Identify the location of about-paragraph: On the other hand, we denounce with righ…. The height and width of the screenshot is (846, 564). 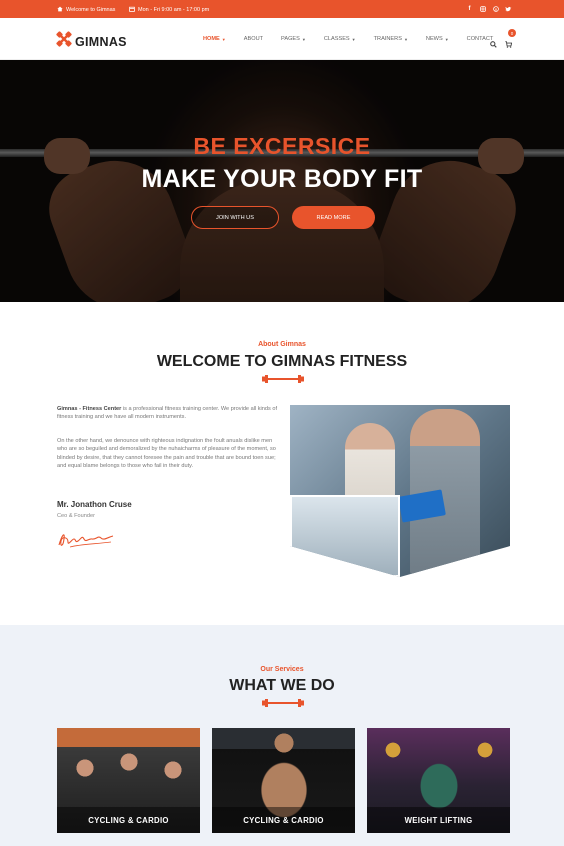
(166, 454).